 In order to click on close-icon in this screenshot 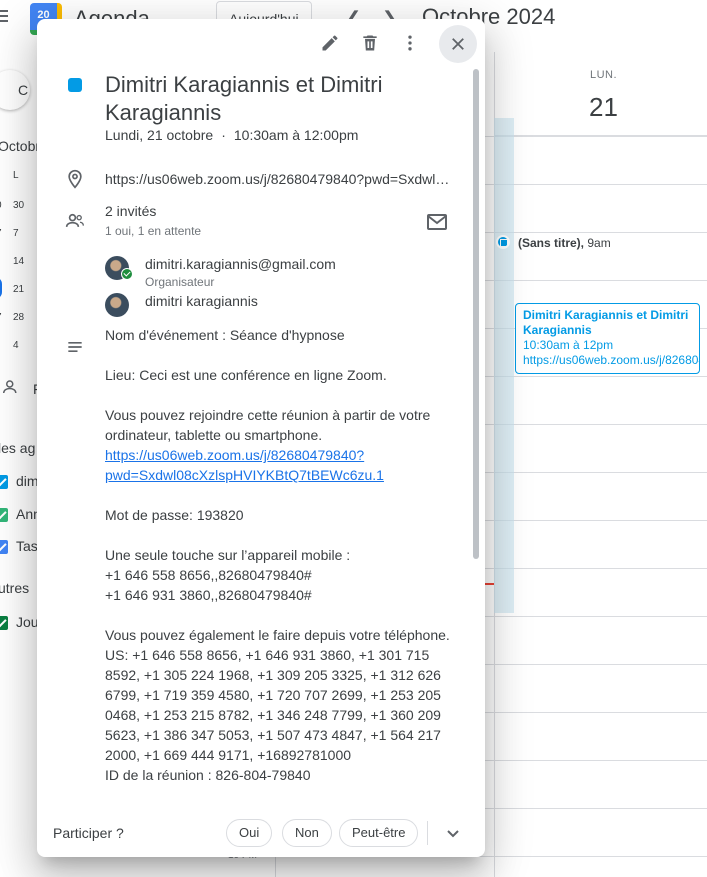, I will do `click(458, 44)`.